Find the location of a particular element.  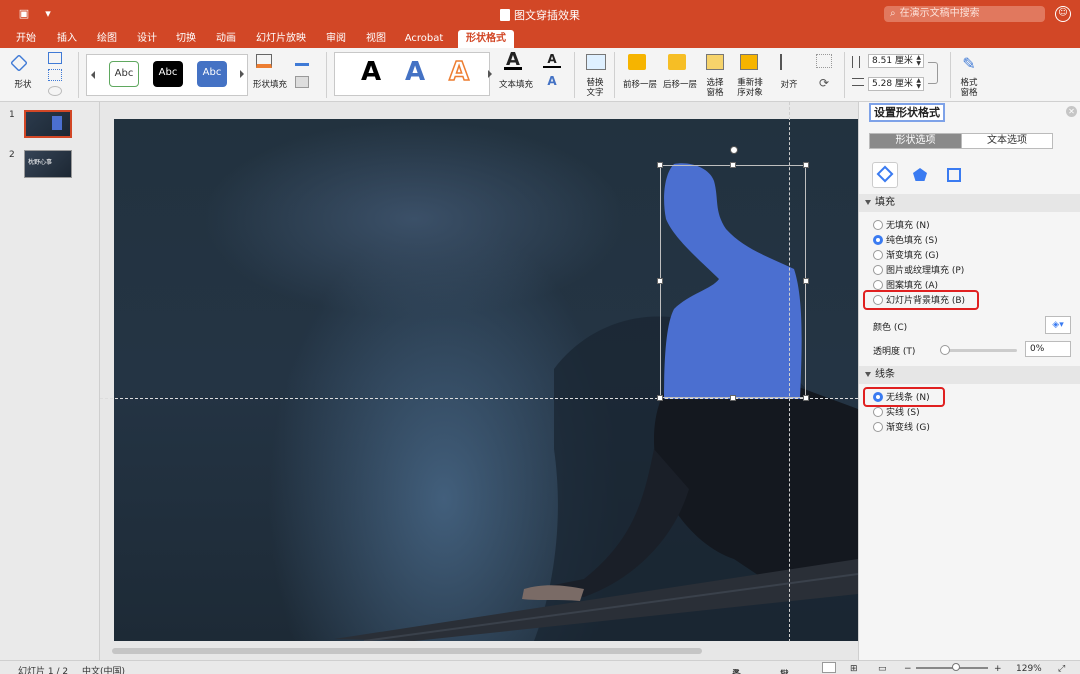

text-outline-icon: A is located at coordinates (552, 60).